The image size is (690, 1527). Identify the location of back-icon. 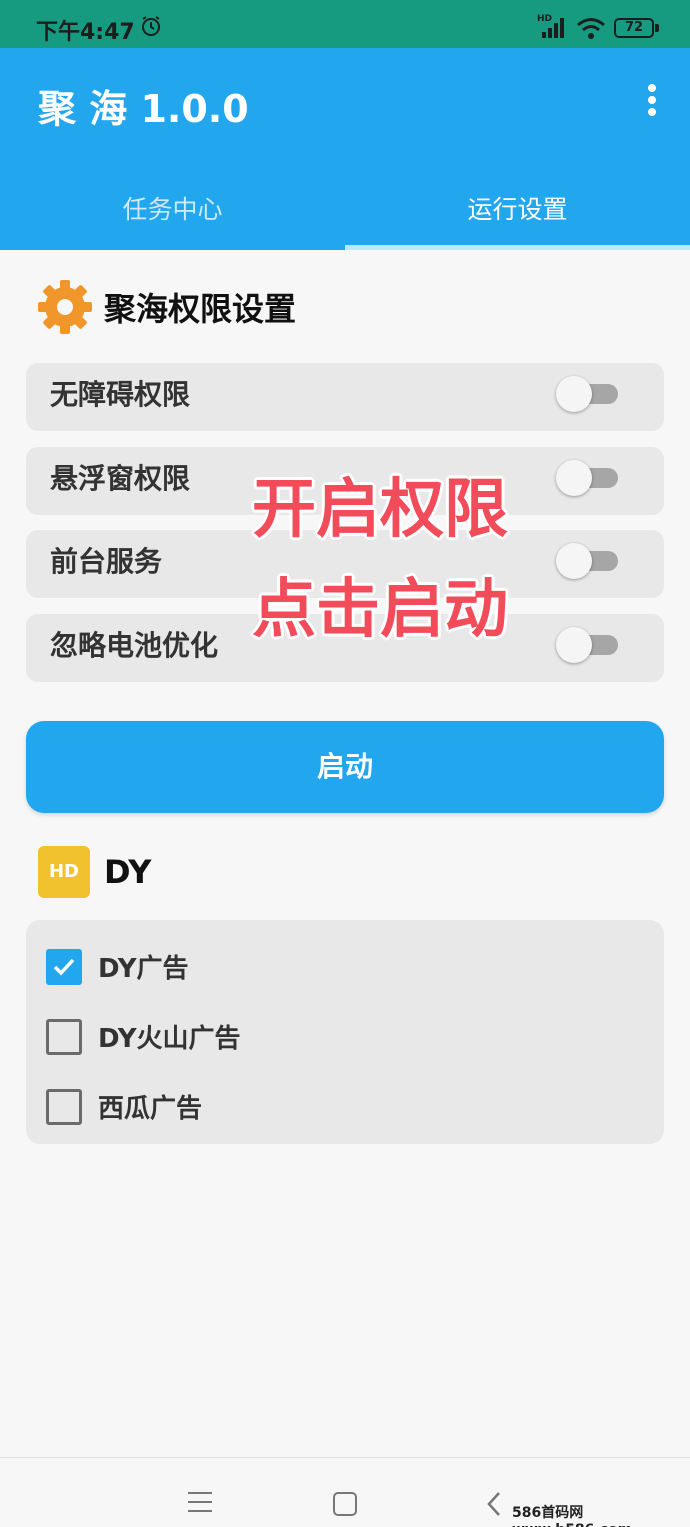
(494, 1504).